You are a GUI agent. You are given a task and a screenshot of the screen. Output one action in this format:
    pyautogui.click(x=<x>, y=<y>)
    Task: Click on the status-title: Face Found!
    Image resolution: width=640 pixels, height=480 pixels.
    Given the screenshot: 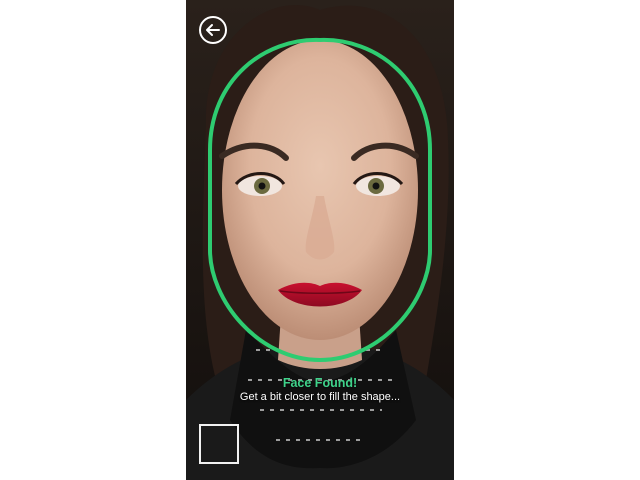 What is the action you would take?
    pyautogui.click(x=320, y=383)
    